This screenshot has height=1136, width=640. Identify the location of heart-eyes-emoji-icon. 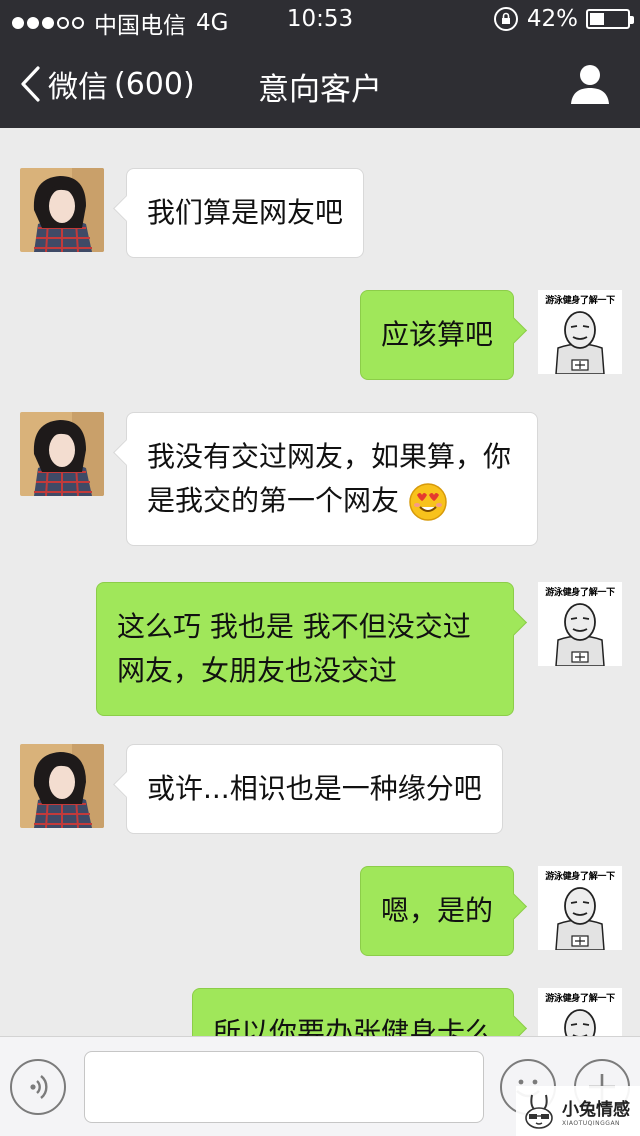
(428, 502).